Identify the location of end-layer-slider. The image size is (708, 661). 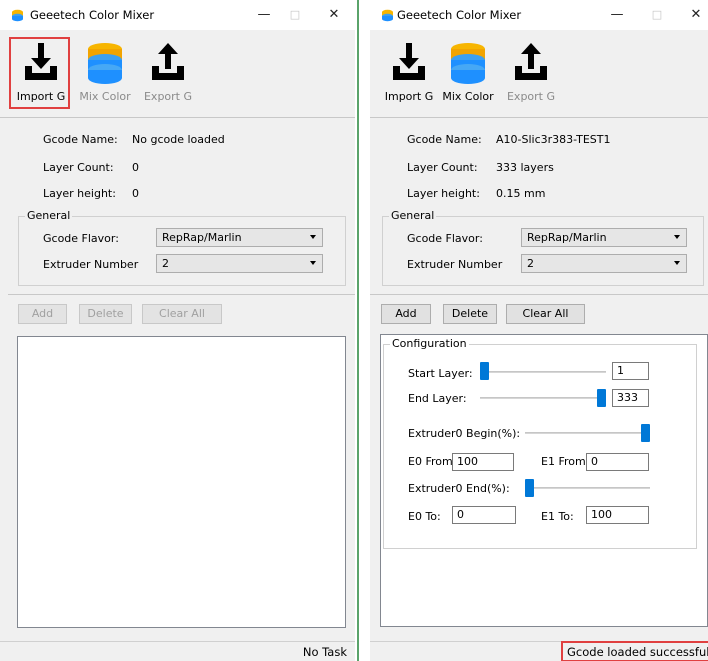
(543, 398).